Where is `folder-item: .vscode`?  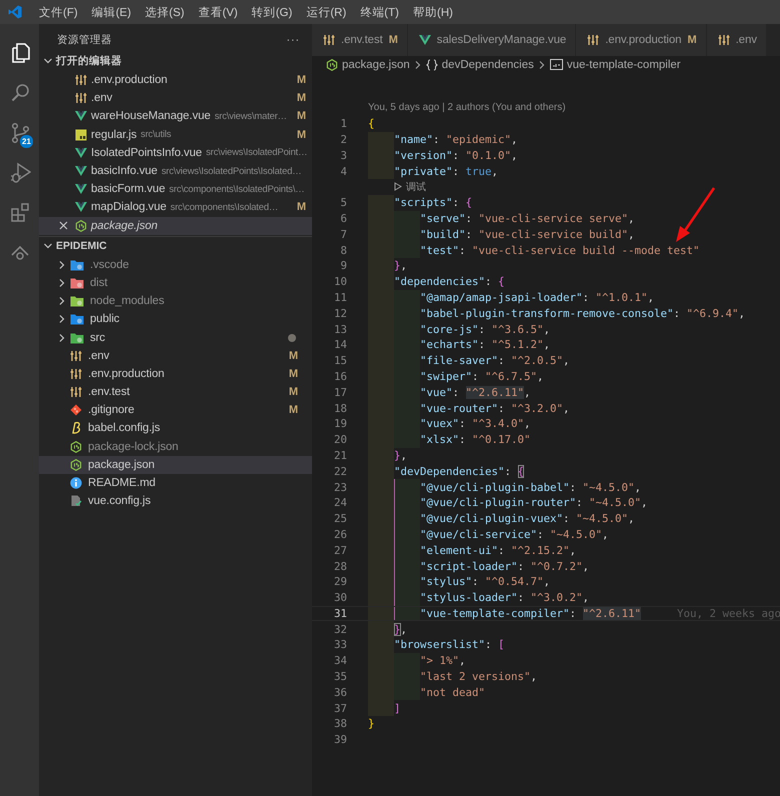 folder-item: .vscode is located at coordinates (175, 265).